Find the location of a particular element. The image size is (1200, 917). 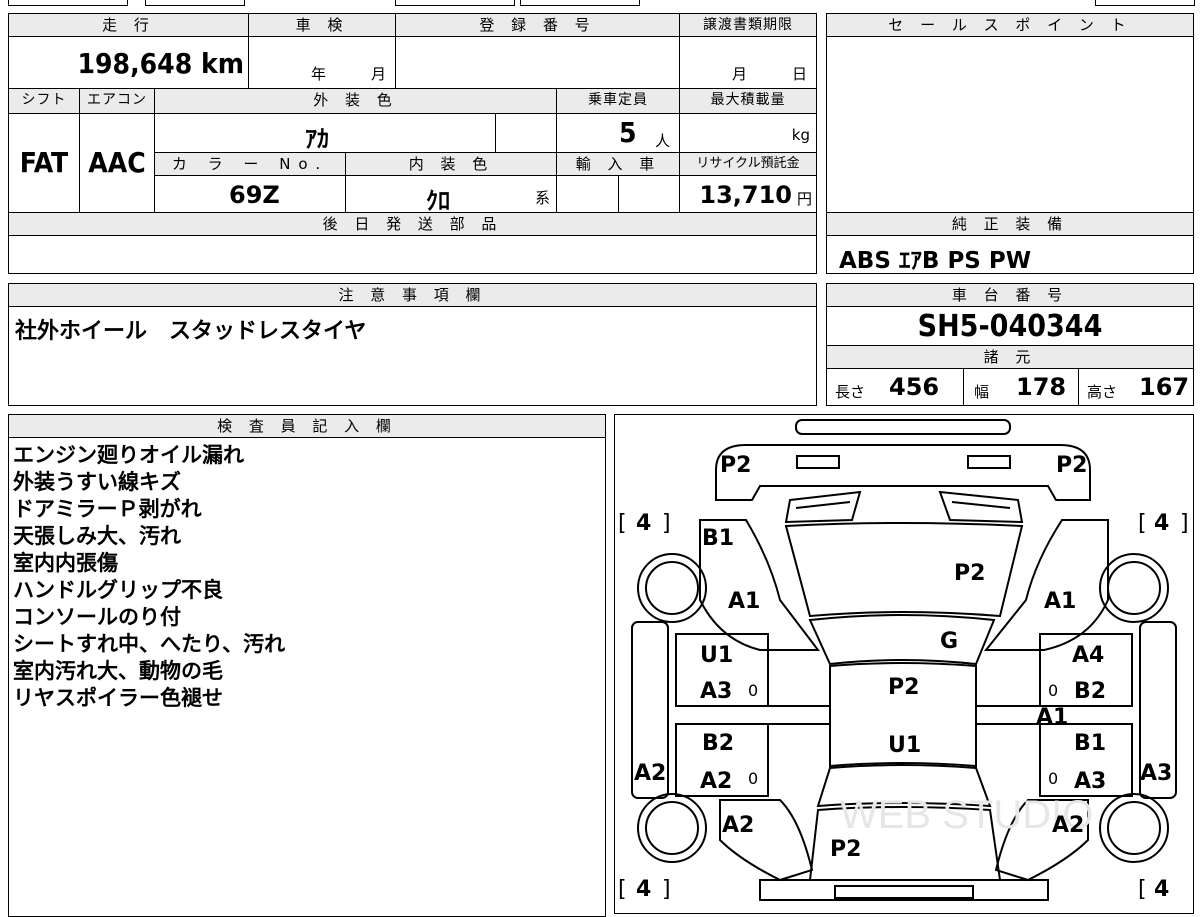

mark-left-front-door-2: A3 is located at coordinates (716, 691).